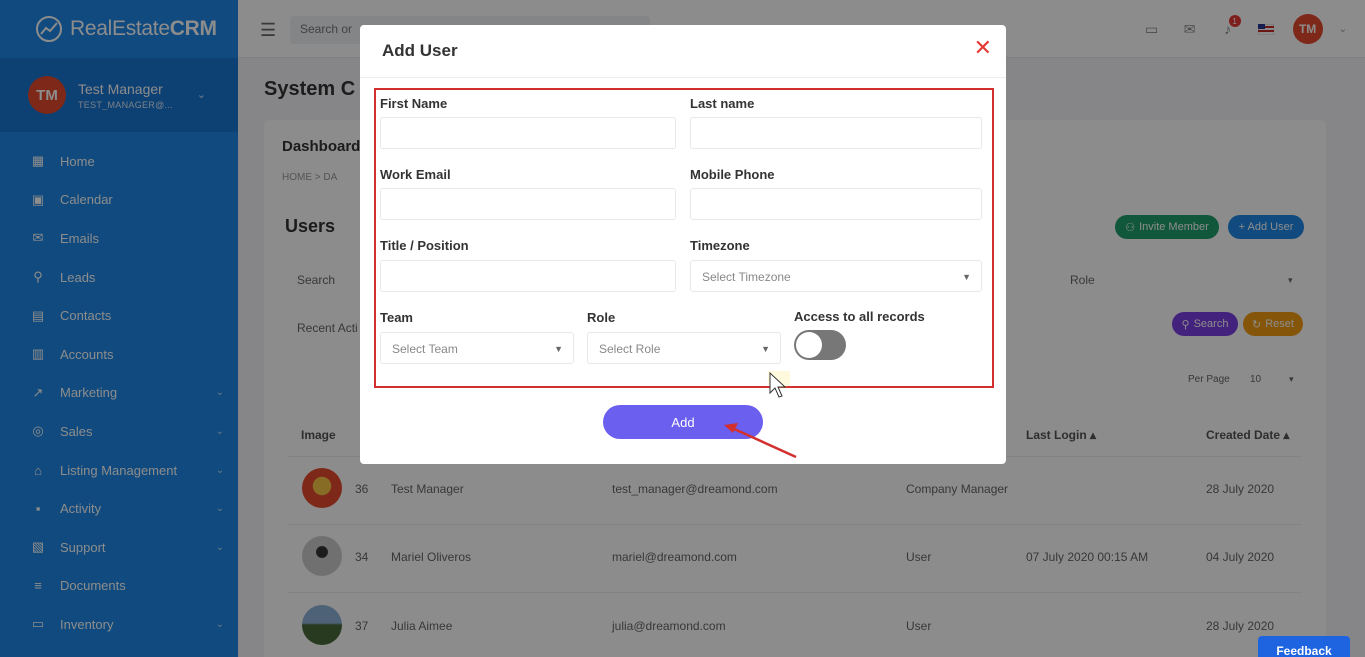 The width and height of the screenshot is (1365, 657). I want to click on mouse-cursor-icon, so click(779, 384).